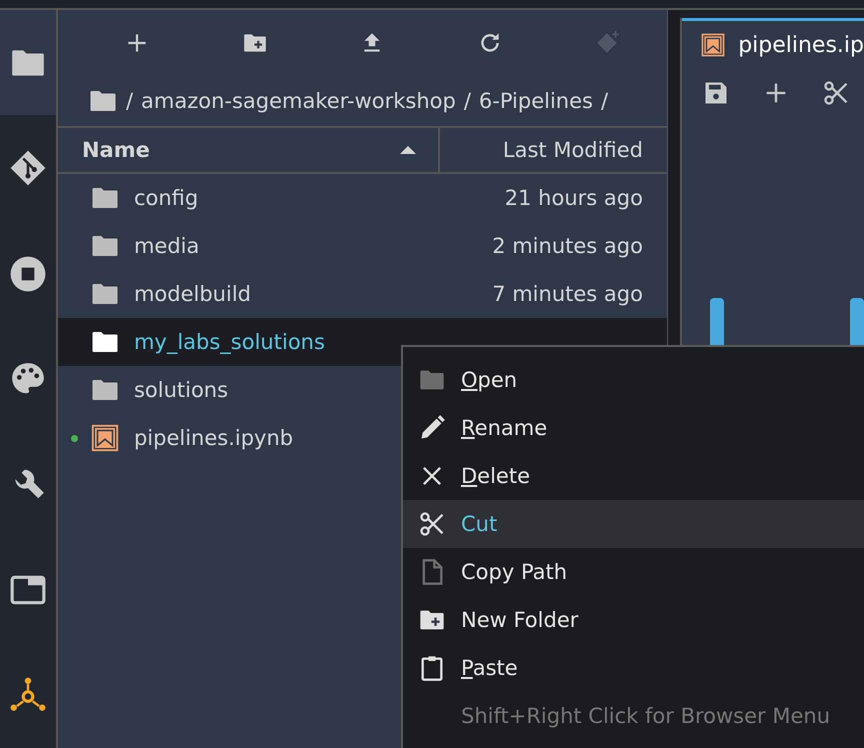 This screenshot has width=864, height=748. I want to click on file-name: media, so click(167, 246).